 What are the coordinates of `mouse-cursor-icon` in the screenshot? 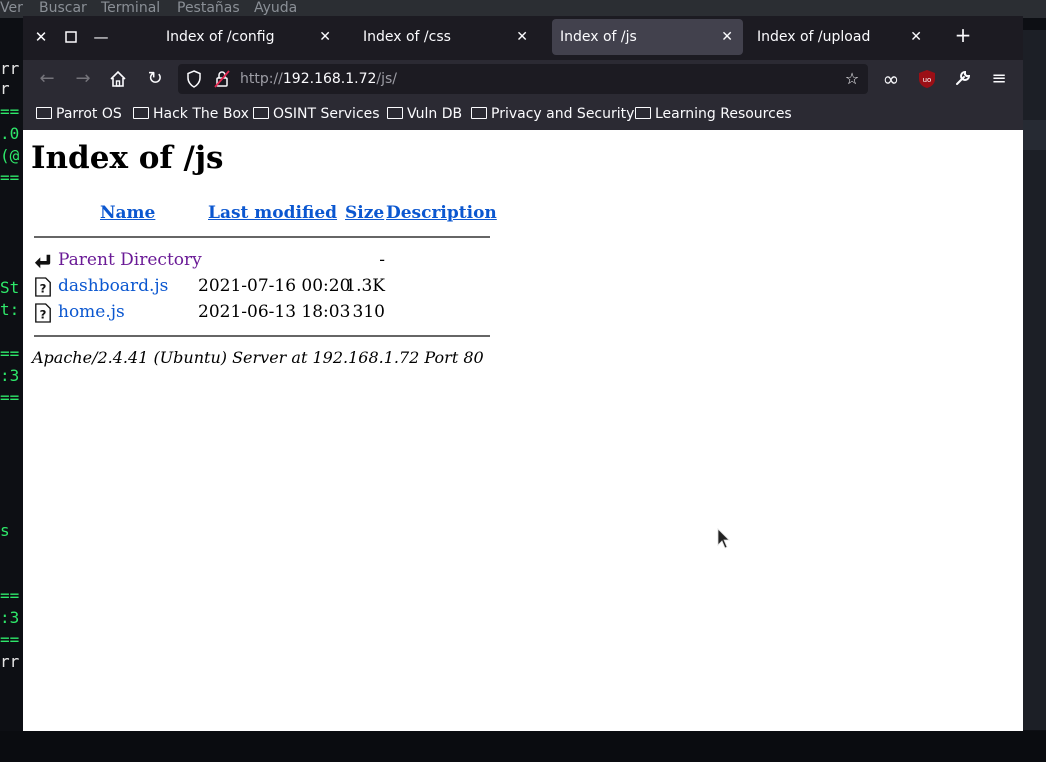 It's located at (723, 538).